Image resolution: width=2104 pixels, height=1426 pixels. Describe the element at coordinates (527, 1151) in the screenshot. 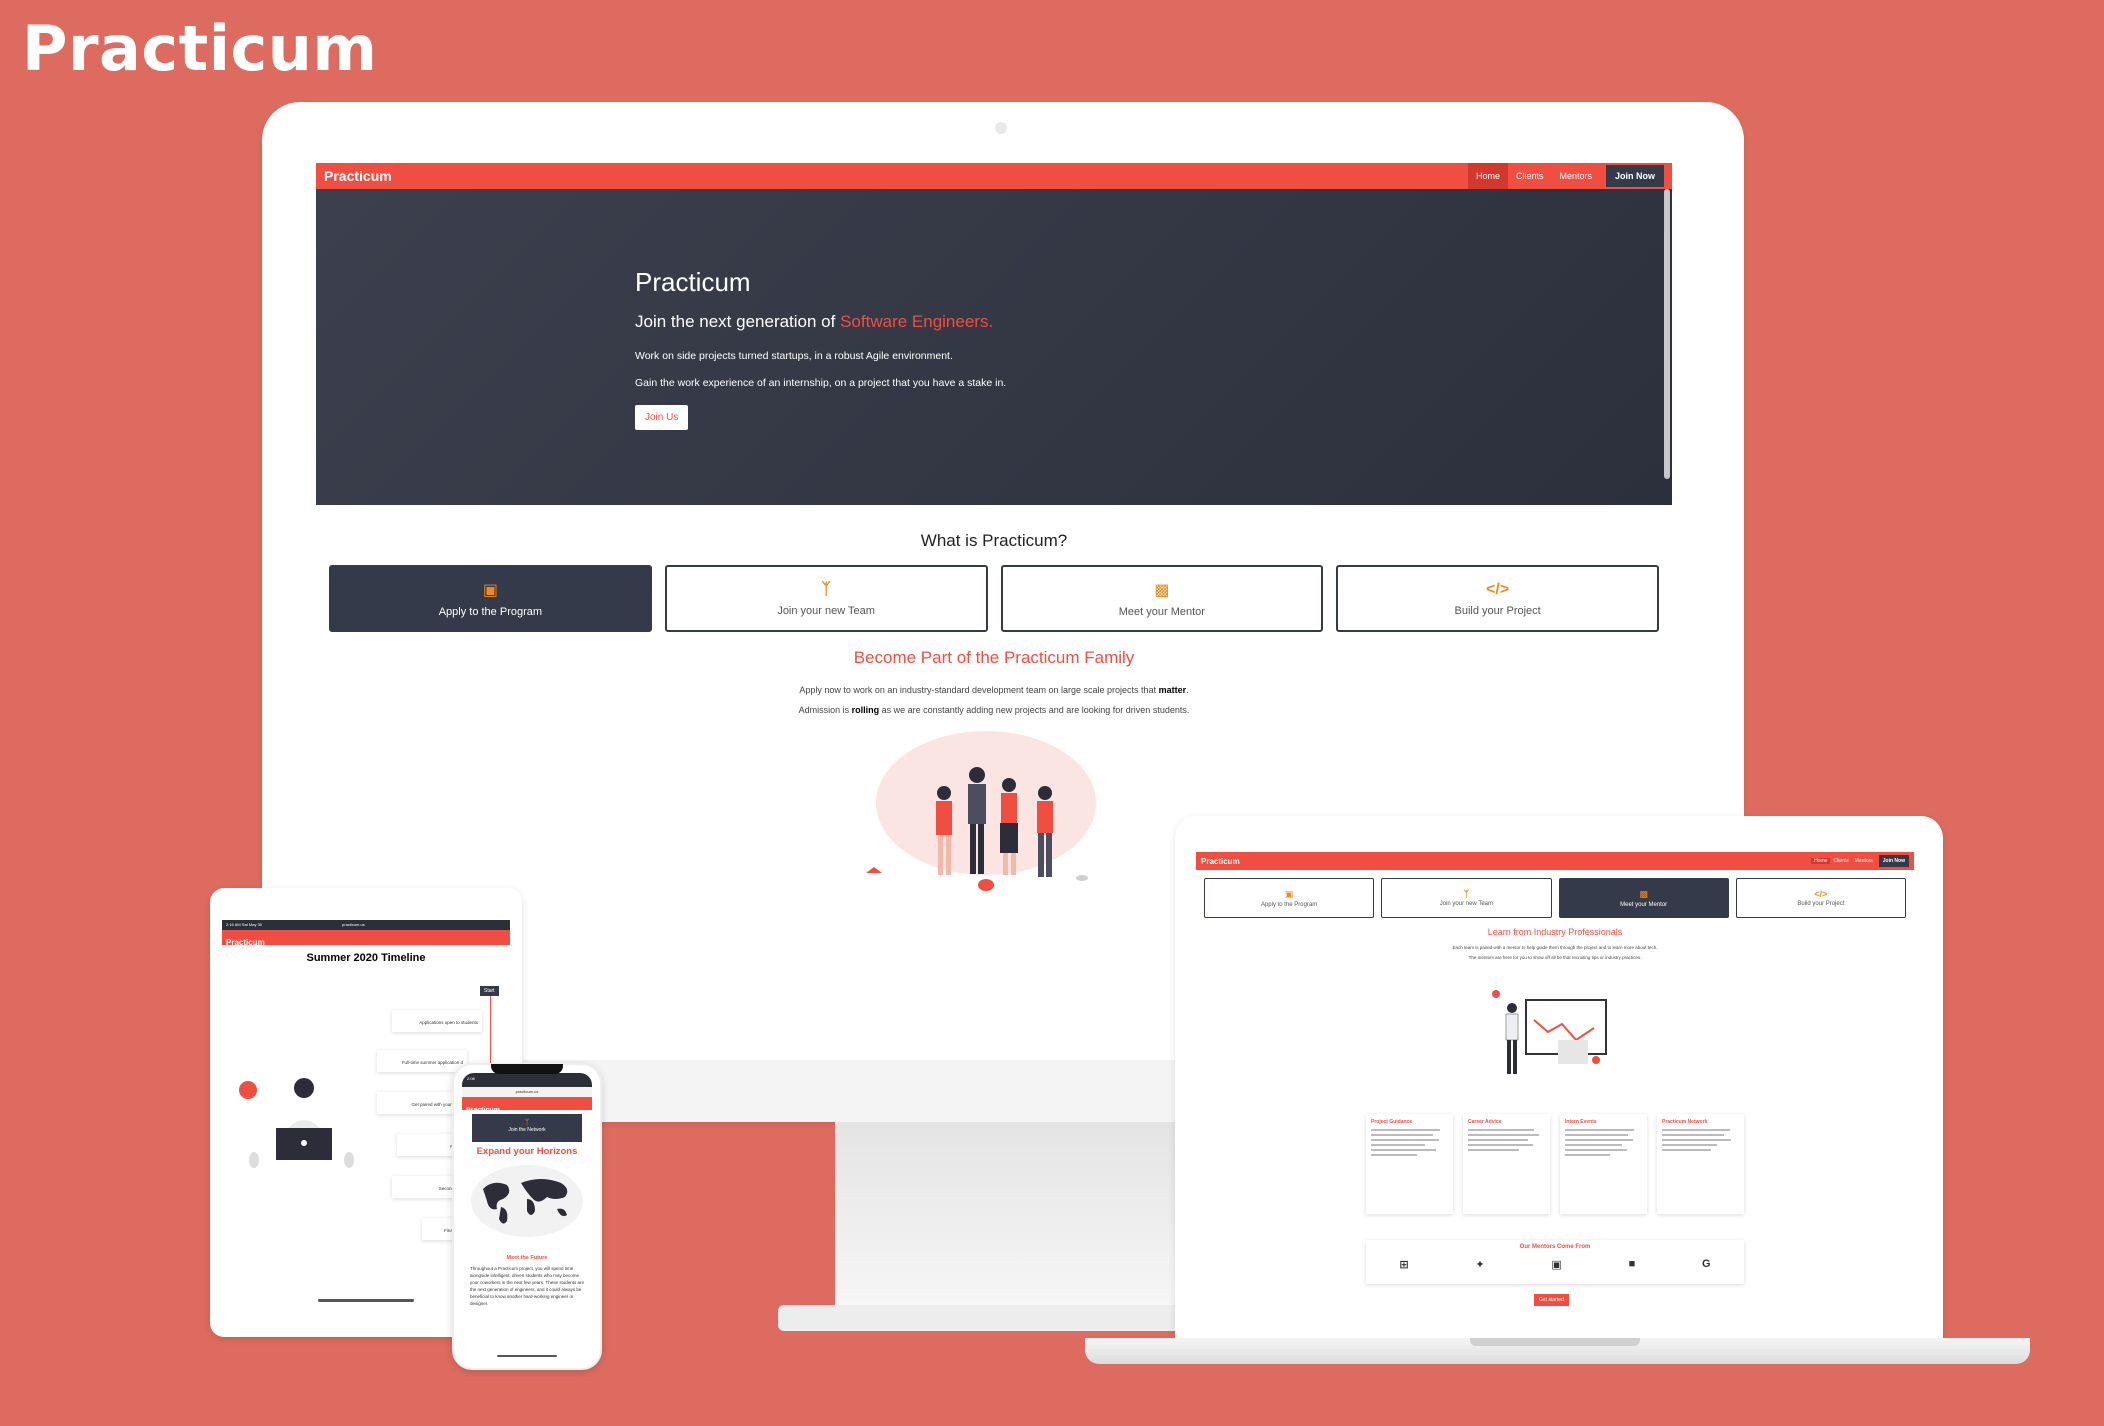

I see `phone-title: Expand your Horizons` at that location.